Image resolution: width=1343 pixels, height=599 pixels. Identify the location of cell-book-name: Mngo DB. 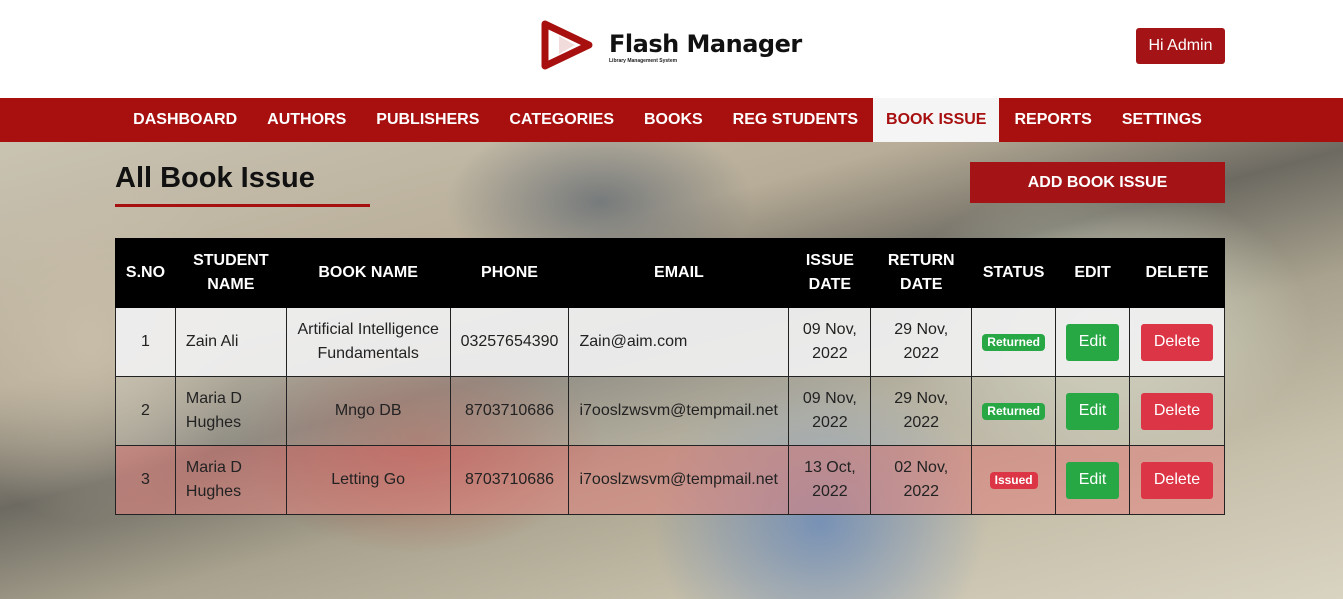
(368, 411).